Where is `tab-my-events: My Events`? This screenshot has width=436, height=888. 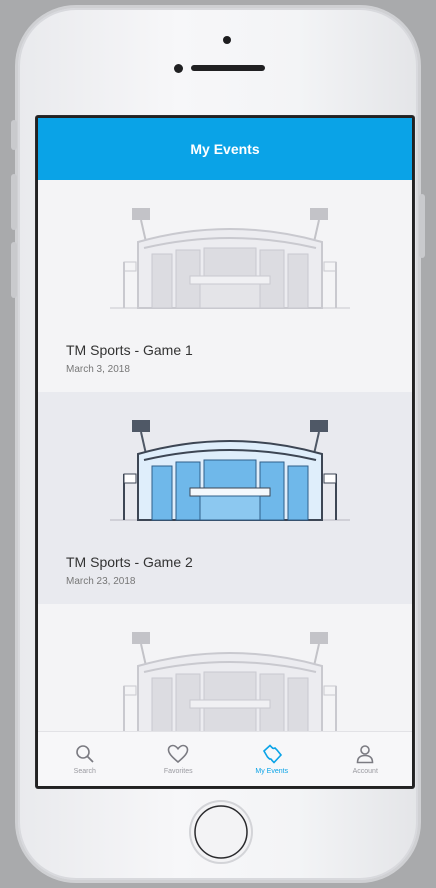 tab-my-events: My Events is located at coordinates (272, 759).